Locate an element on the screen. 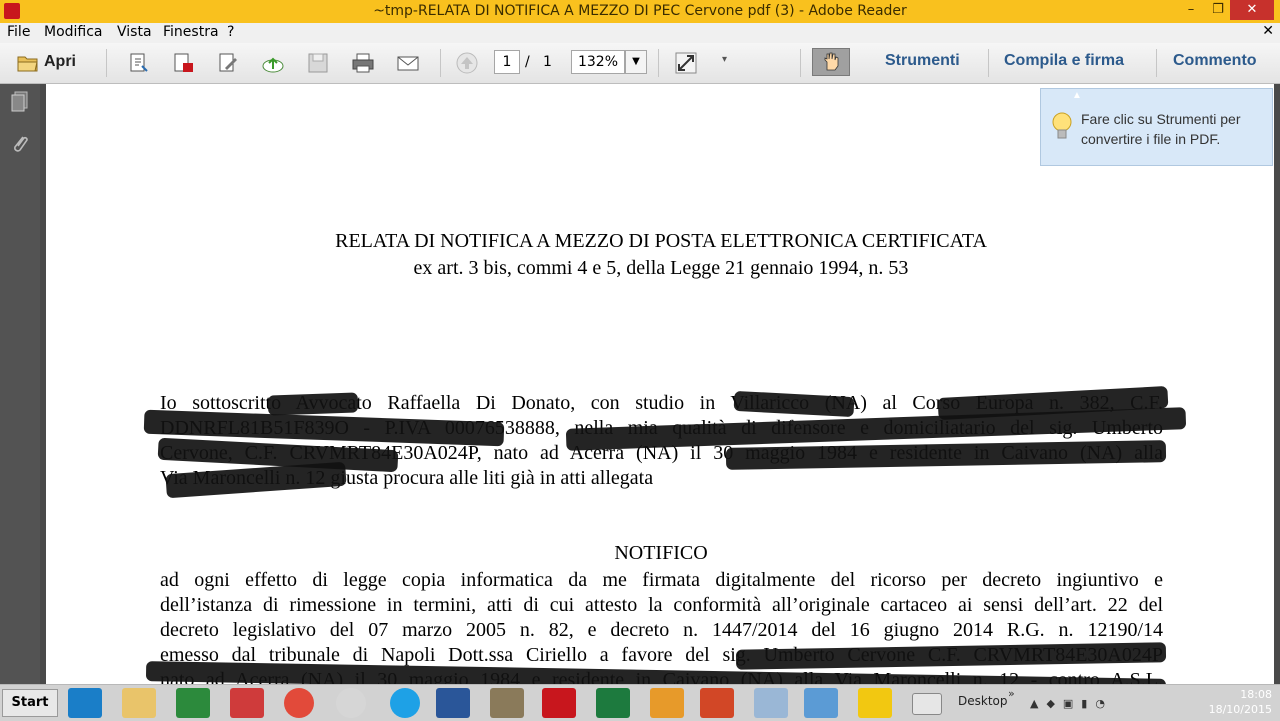 This screenshot has width=1280, height=721. lightbulb-icon is located at coordinates (1062, 125).